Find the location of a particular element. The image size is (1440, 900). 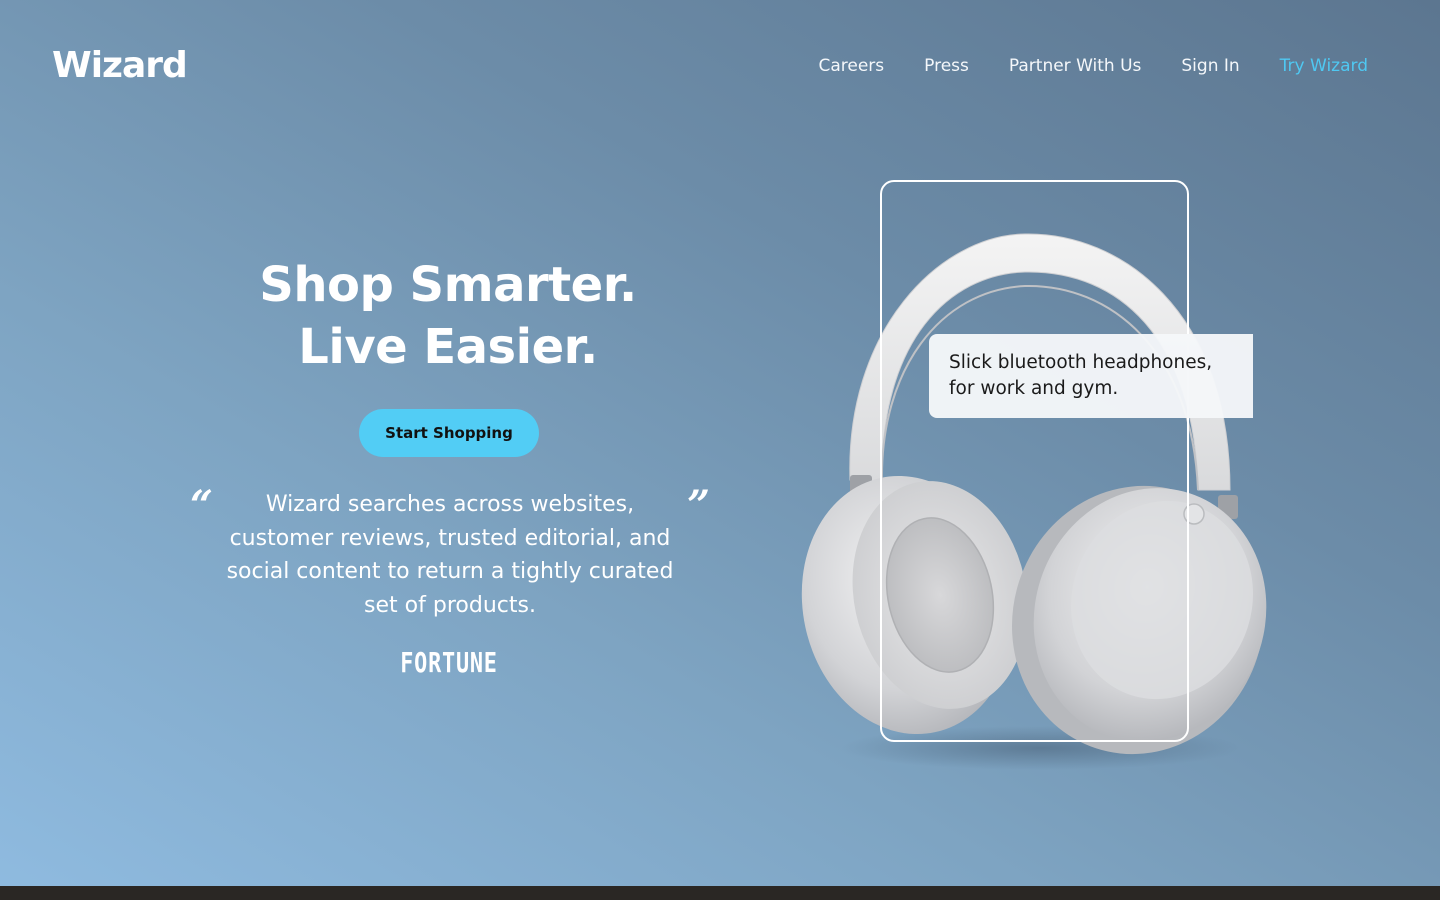

open-quote-icon: “ is located at coordinates (202, 505).